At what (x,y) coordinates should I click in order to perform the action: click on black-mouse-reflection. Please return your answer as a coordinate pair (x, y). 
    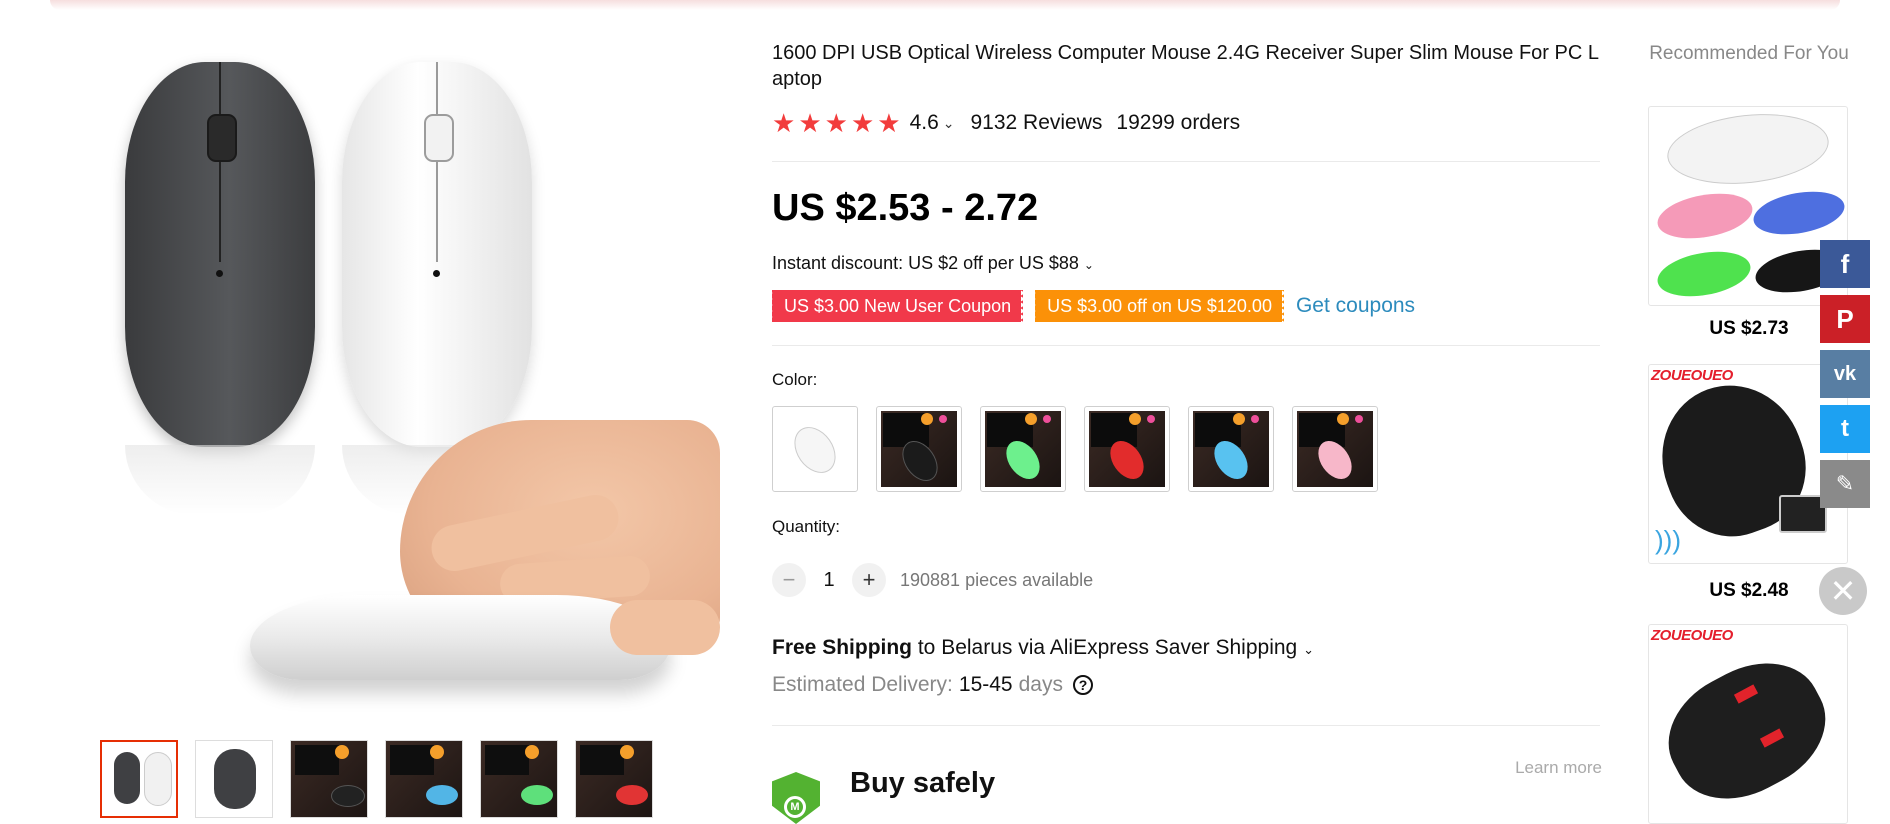
    Looking at the image, I should click on (220, 480).